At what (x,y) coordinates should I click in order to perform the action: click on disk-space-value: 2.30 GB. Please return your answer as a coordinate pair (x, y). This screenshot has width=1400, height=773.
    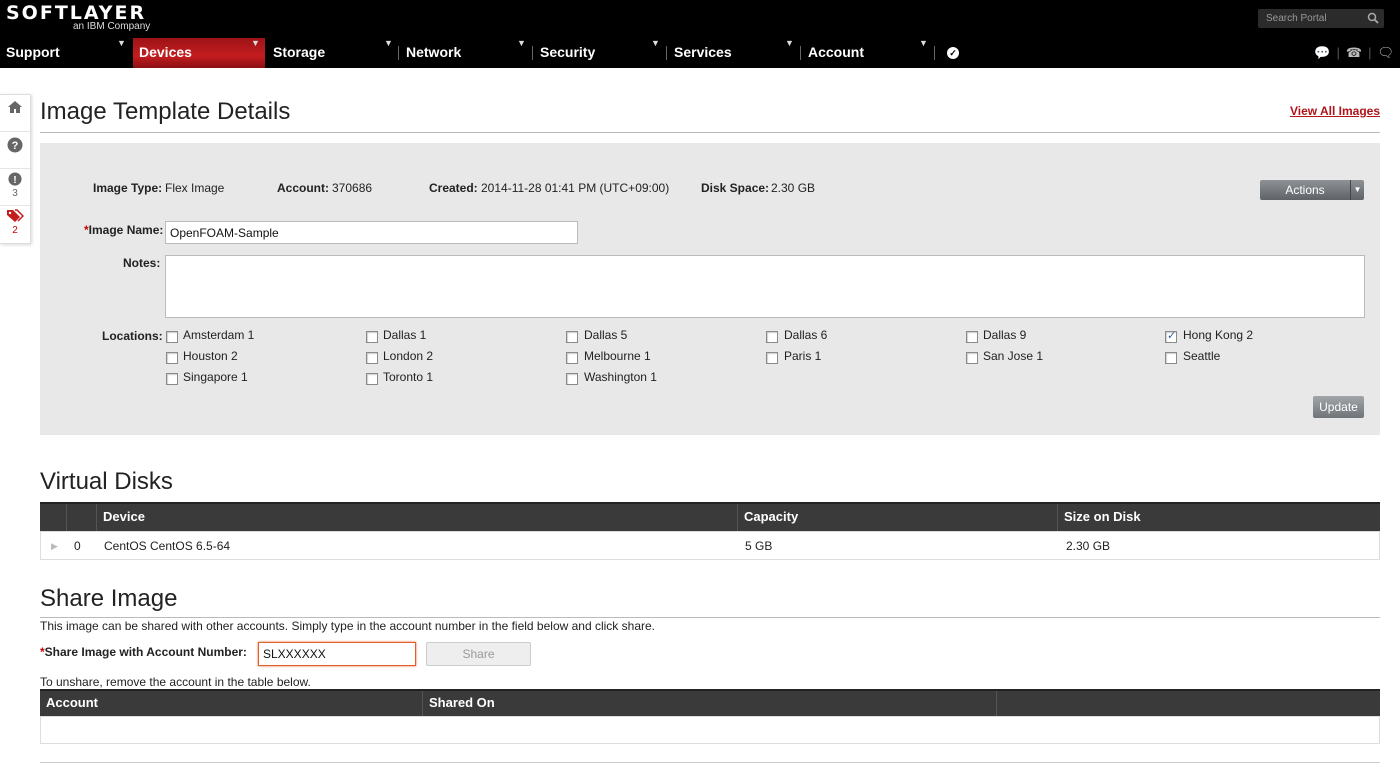
    Looking at the image, I should click on (793, 188).